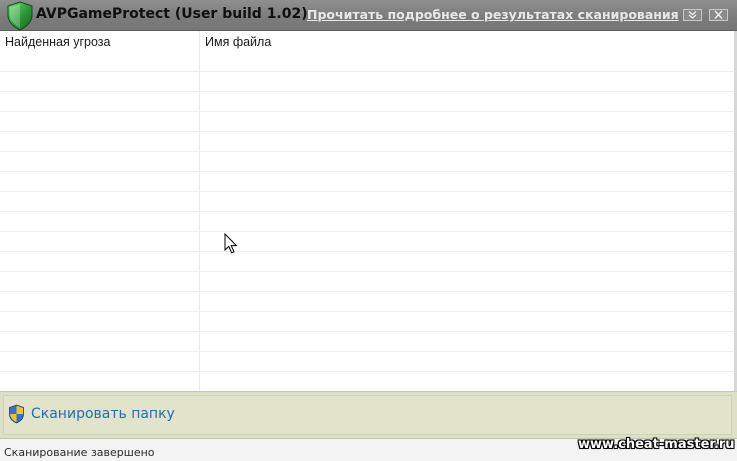 This screenshot has width=737, height=461. I want to click on close-icon, so click(718, 14).